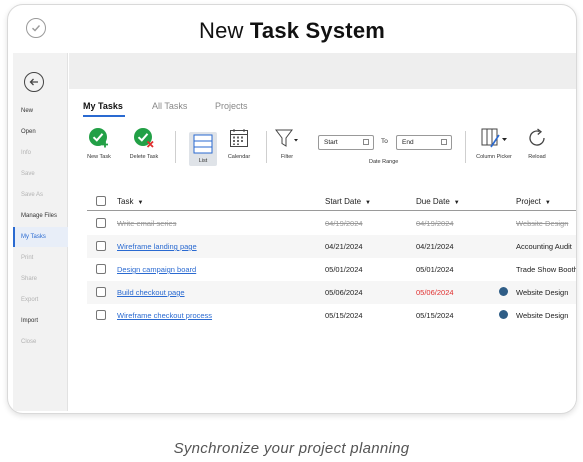  I want to click on tab-all-tasks: All Tasks, so click(169, 106).